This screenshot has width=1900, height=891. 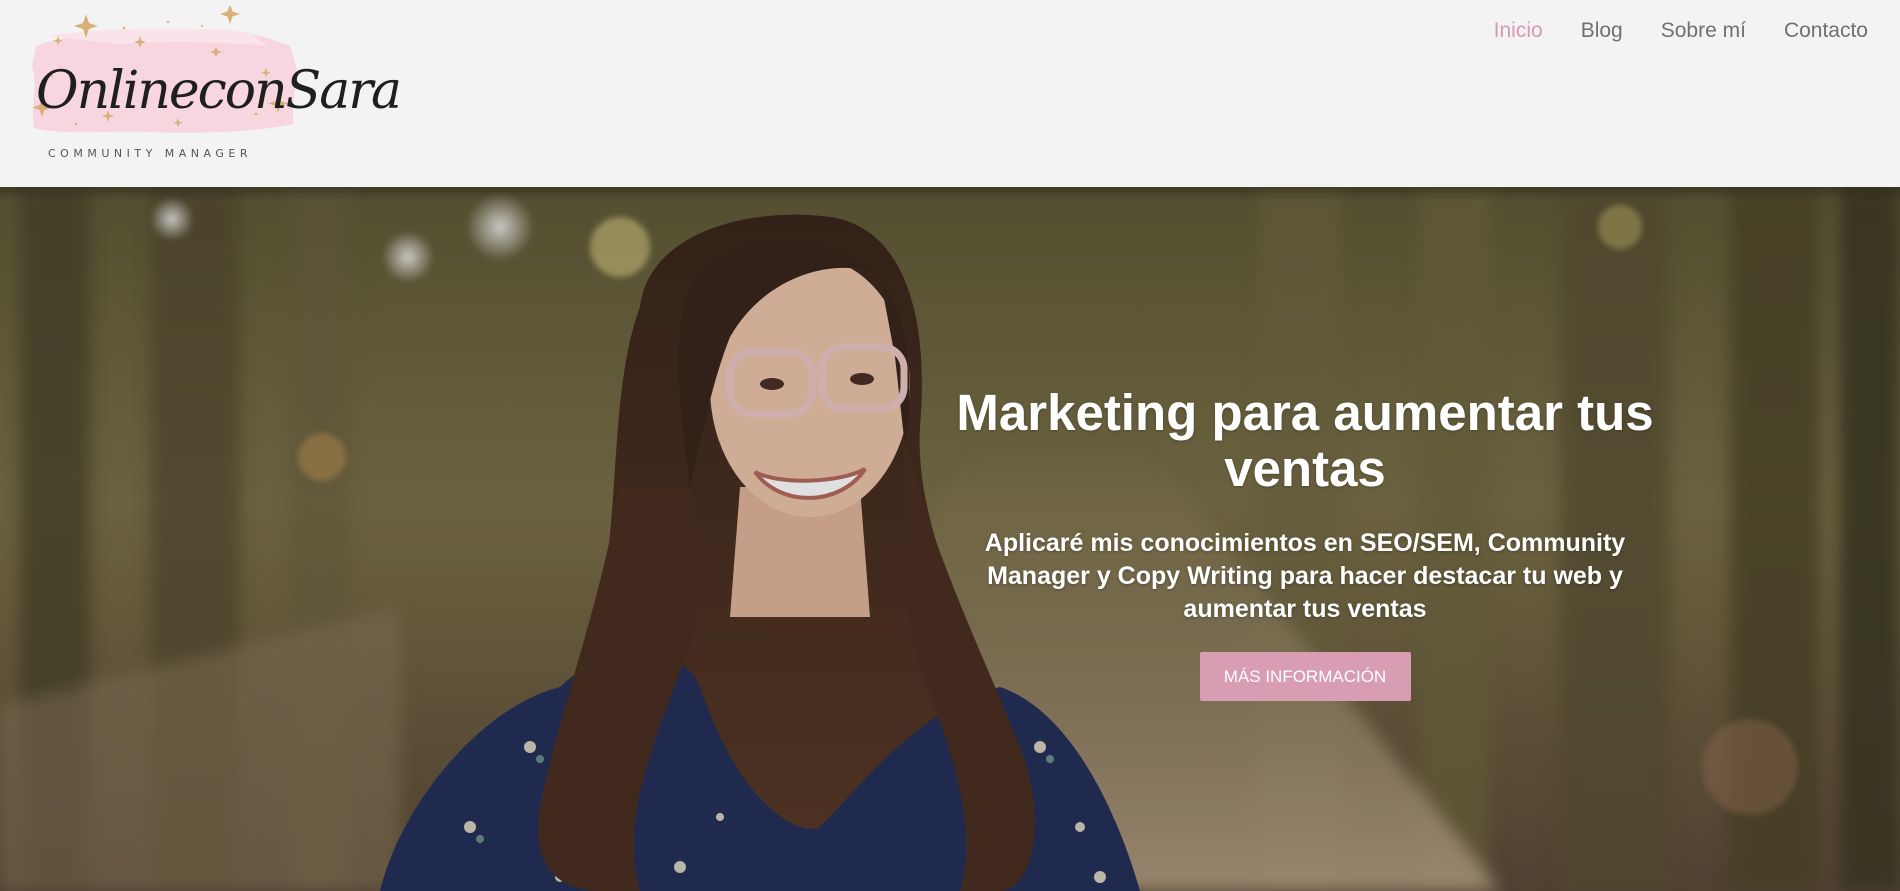 What do you see at coordinates (1518, 31) in the screenshot?
I see `nav-item-inicio: Inicio` at bounding box center [1518, 31].